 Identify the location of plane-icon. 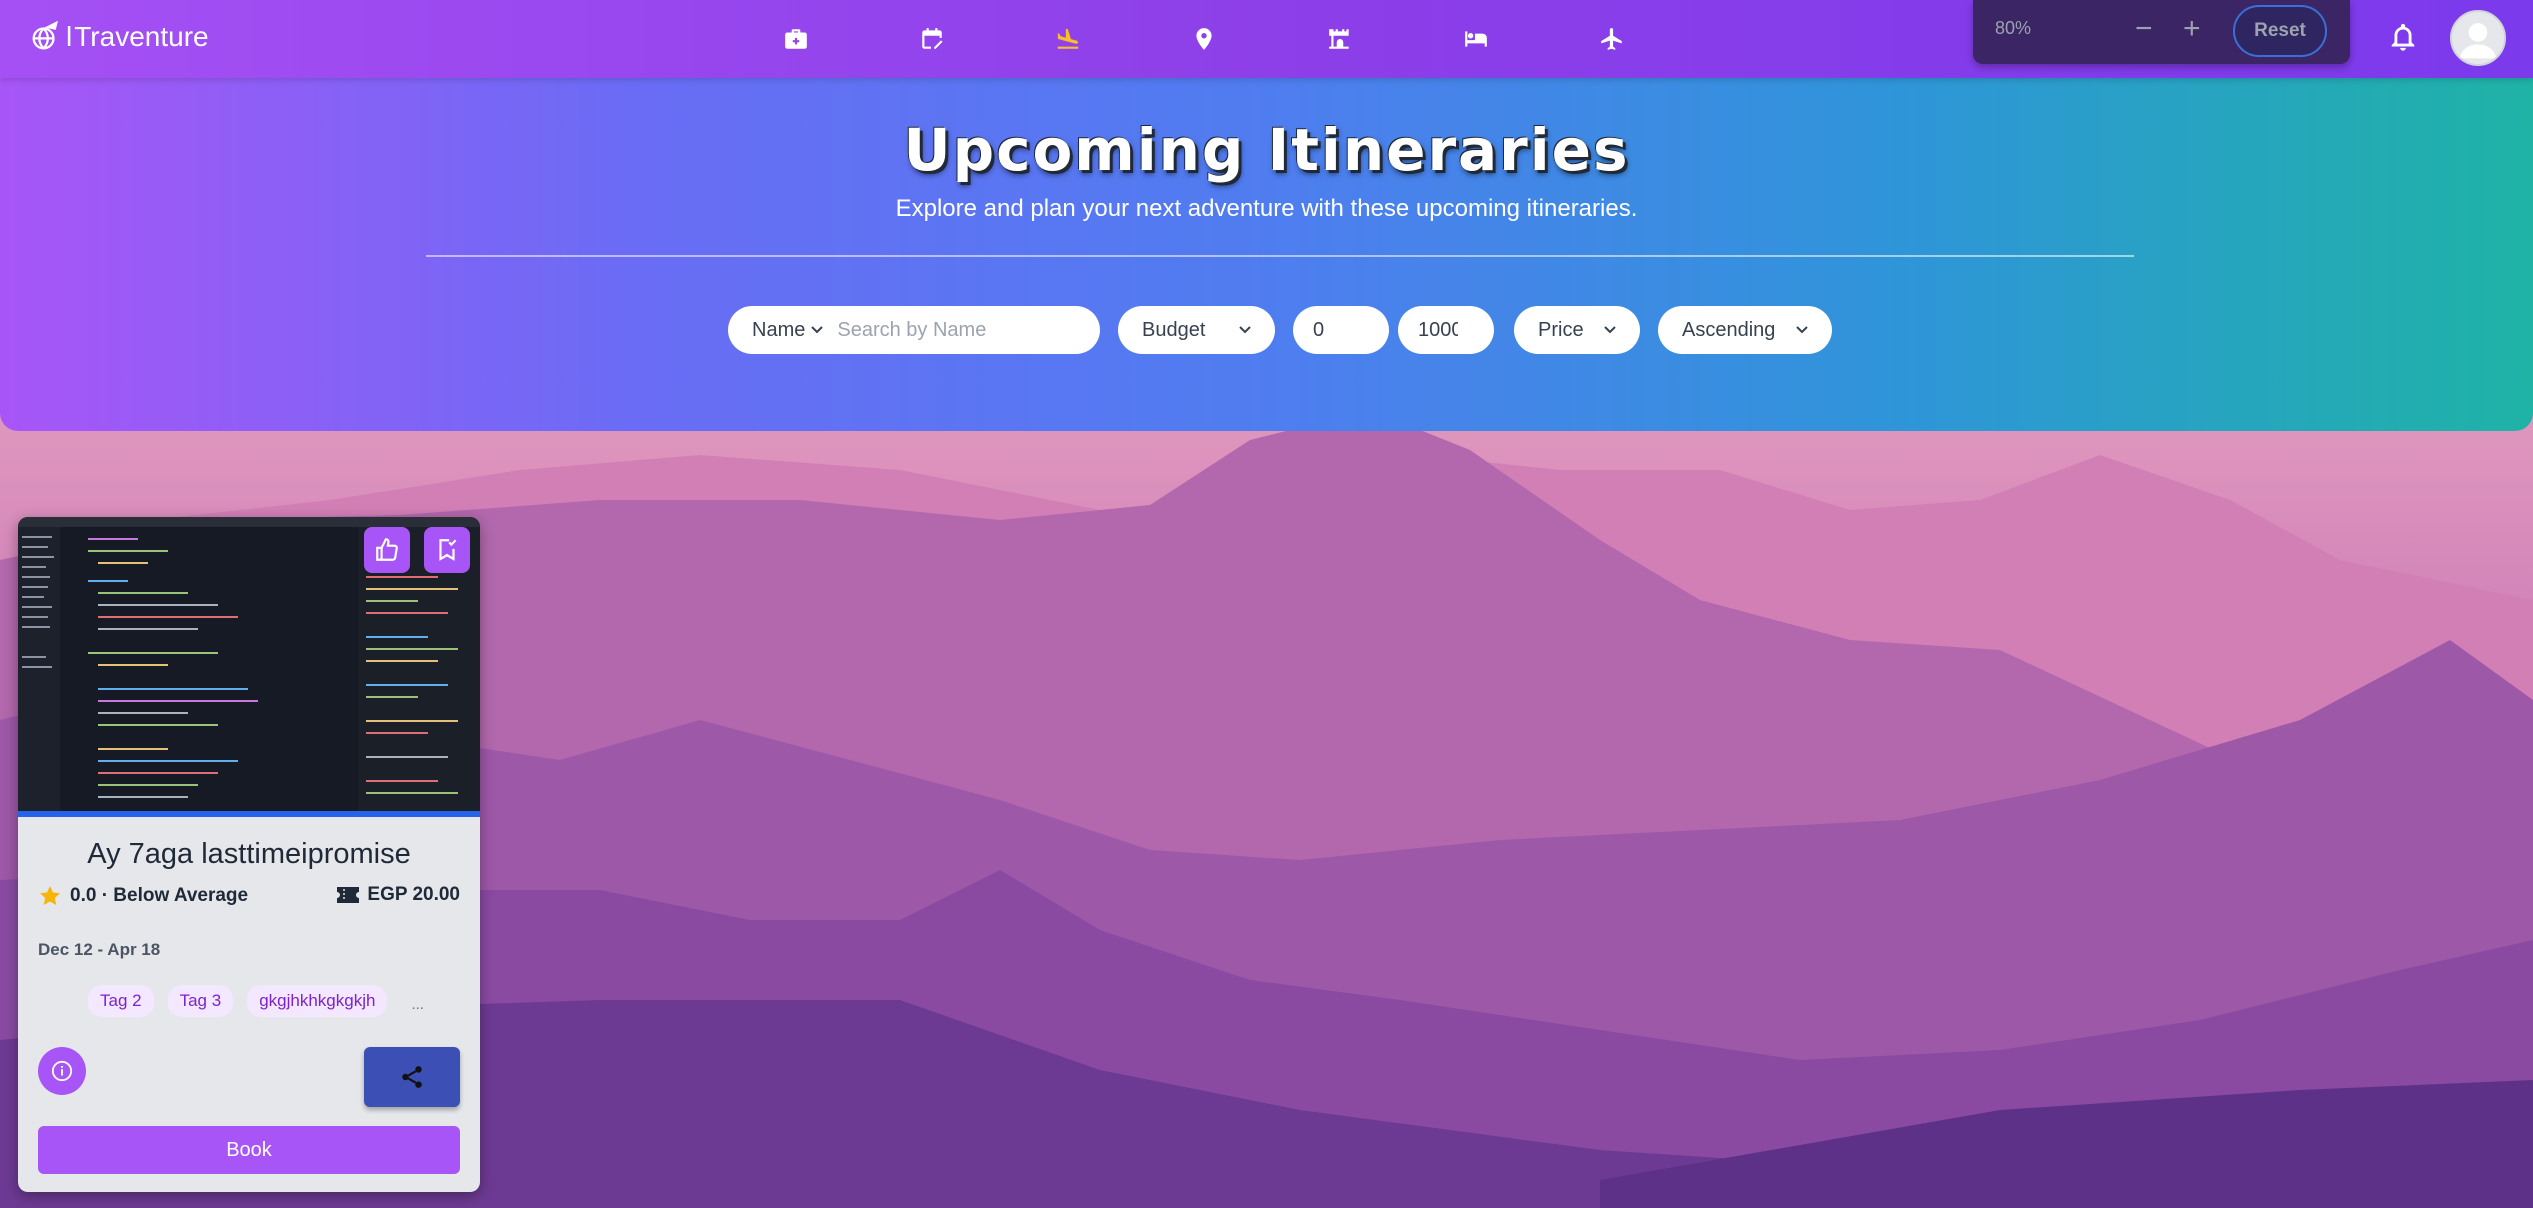
(1611, 39).